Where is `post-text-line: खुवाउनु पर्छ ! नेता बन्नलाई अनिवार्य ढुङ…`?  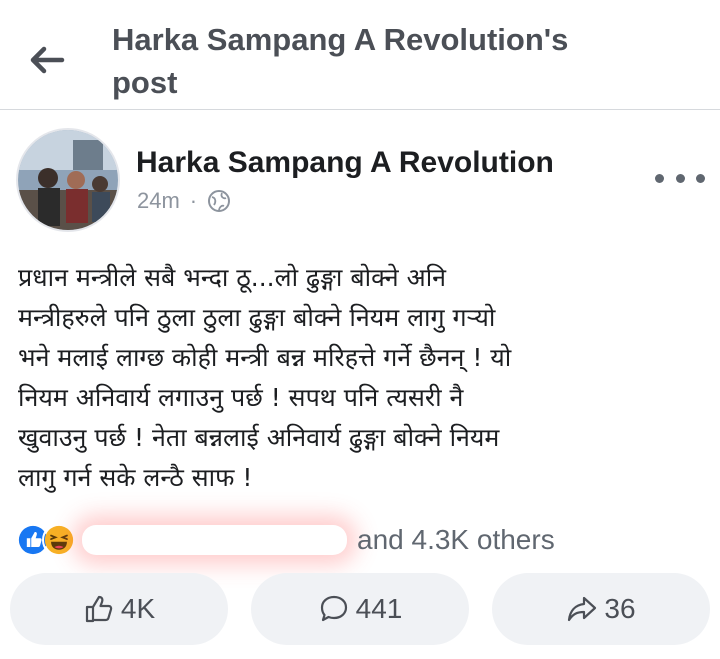
post-text-line: खुवाउनु पर्छ ! नेता बन्नलाई अनिवार्य ढुङ… is located at coordinates (259, 437).